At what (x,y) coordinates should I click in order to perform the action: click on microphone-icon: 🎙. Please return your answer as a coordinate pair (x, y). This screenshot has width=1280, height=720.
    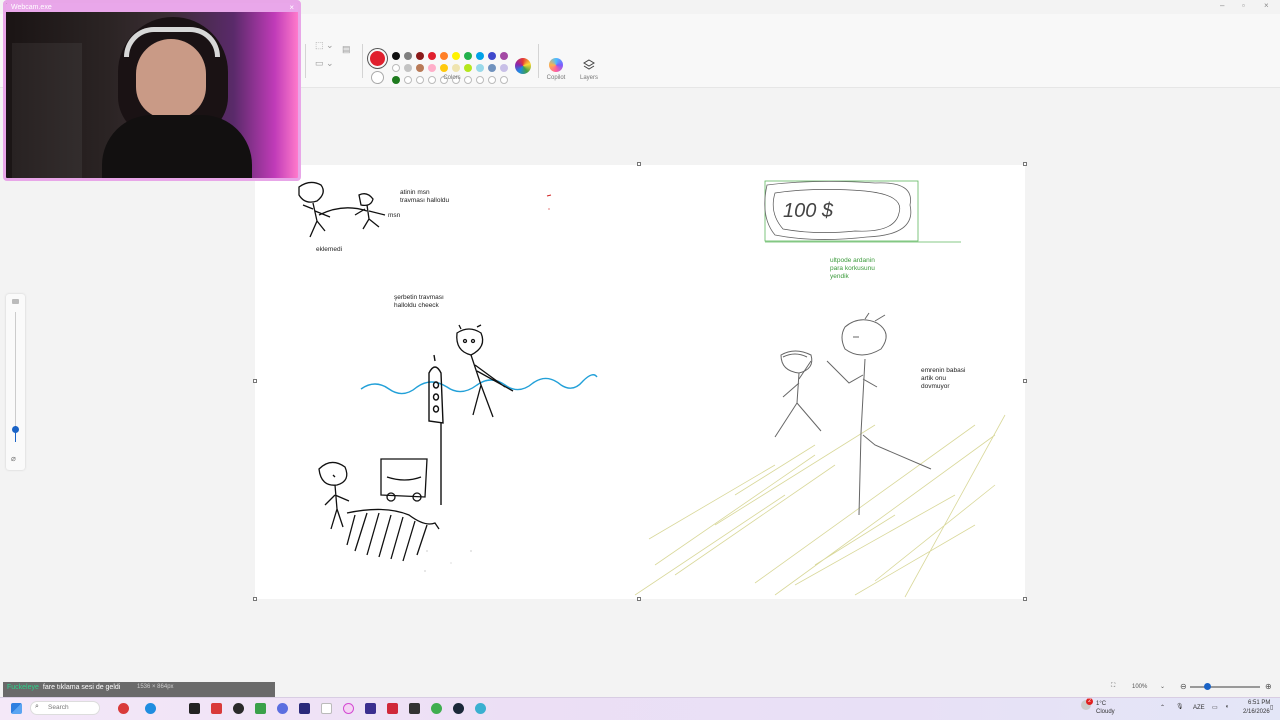
    Looking at the image, I should click on (1180, 706).